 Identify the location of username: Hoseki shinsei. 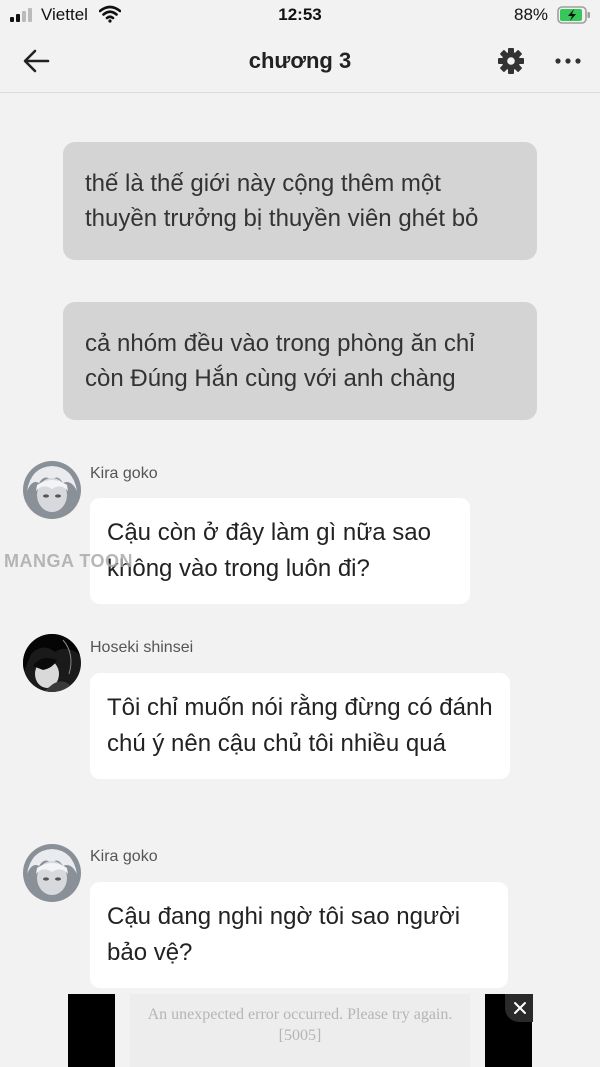
(142, 647).